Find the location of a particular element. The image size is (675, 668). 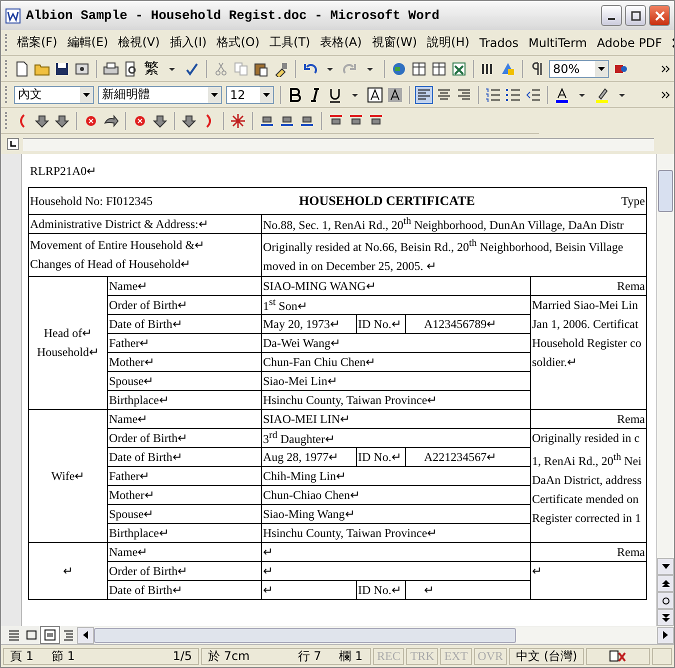

table-cell: Father↵ is located at coordinates (185, 476).